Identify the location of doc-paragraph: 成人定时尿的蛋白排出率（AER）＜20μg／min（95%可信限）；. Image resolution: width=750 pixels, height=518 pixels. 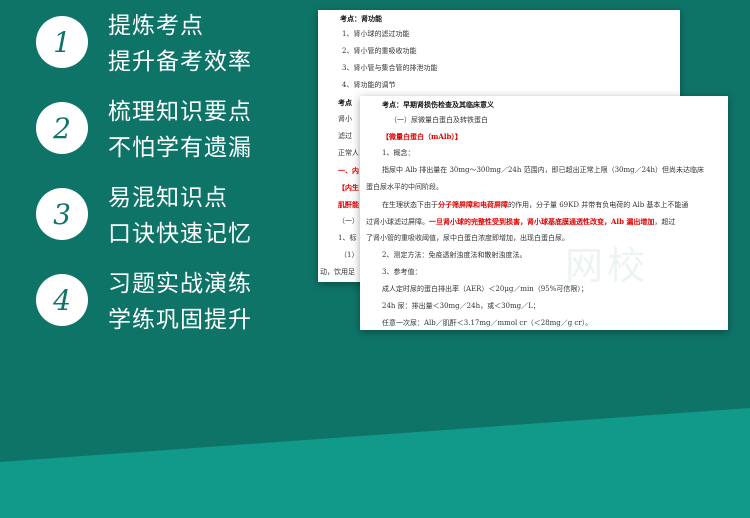
(485, 289).